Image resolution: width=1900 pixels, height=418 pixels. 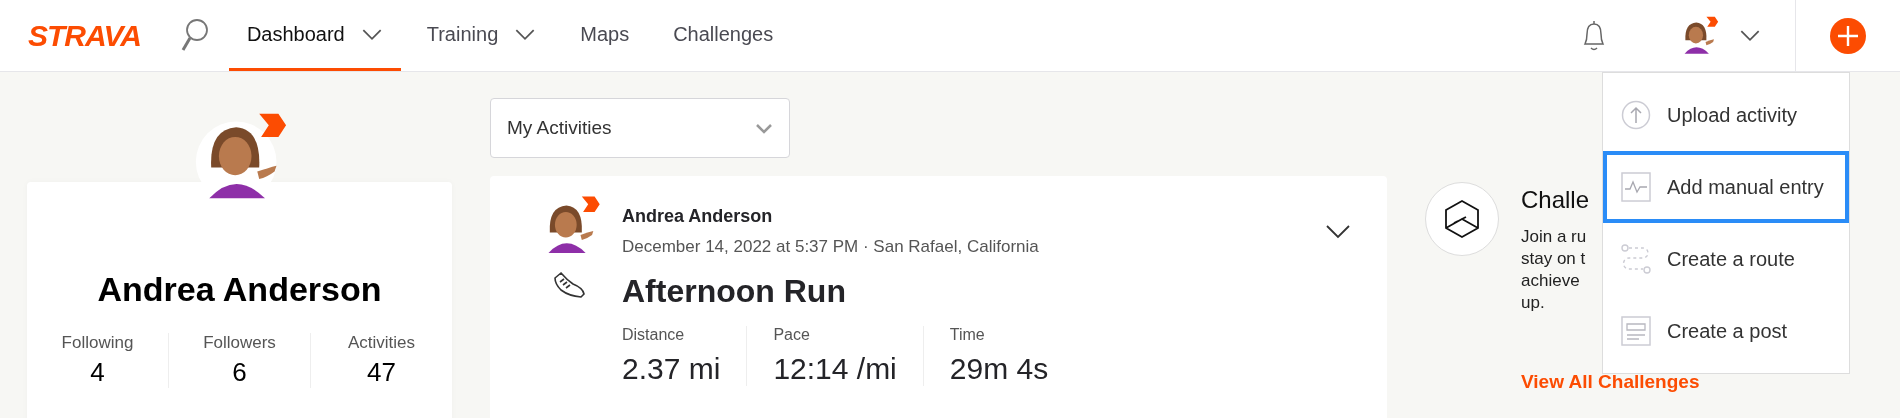 What do you see at coordinates (481, 35) in the screenshot?
I see `nav-tab: Training` at bounding box center [481, 35].